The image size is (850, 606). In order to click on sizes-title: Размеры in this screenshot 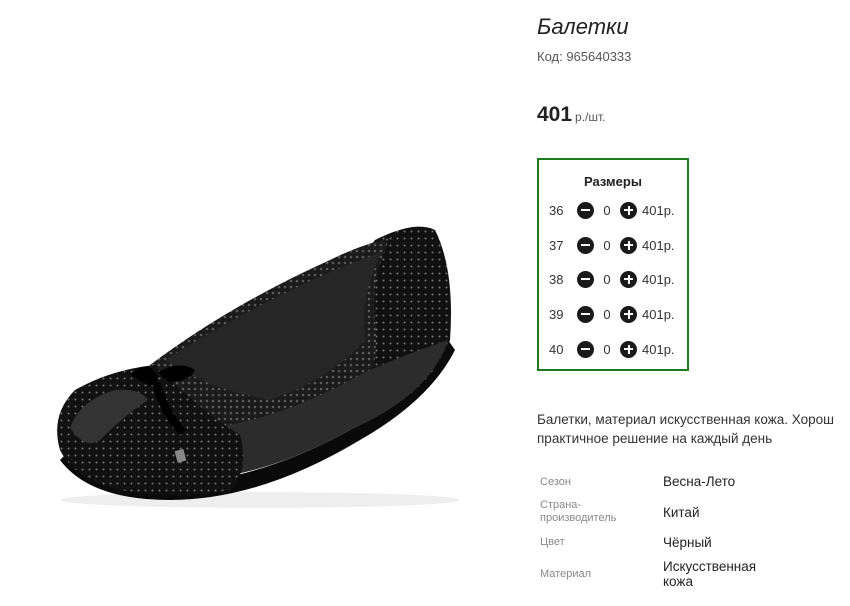, I will do `click(613, 181)`.